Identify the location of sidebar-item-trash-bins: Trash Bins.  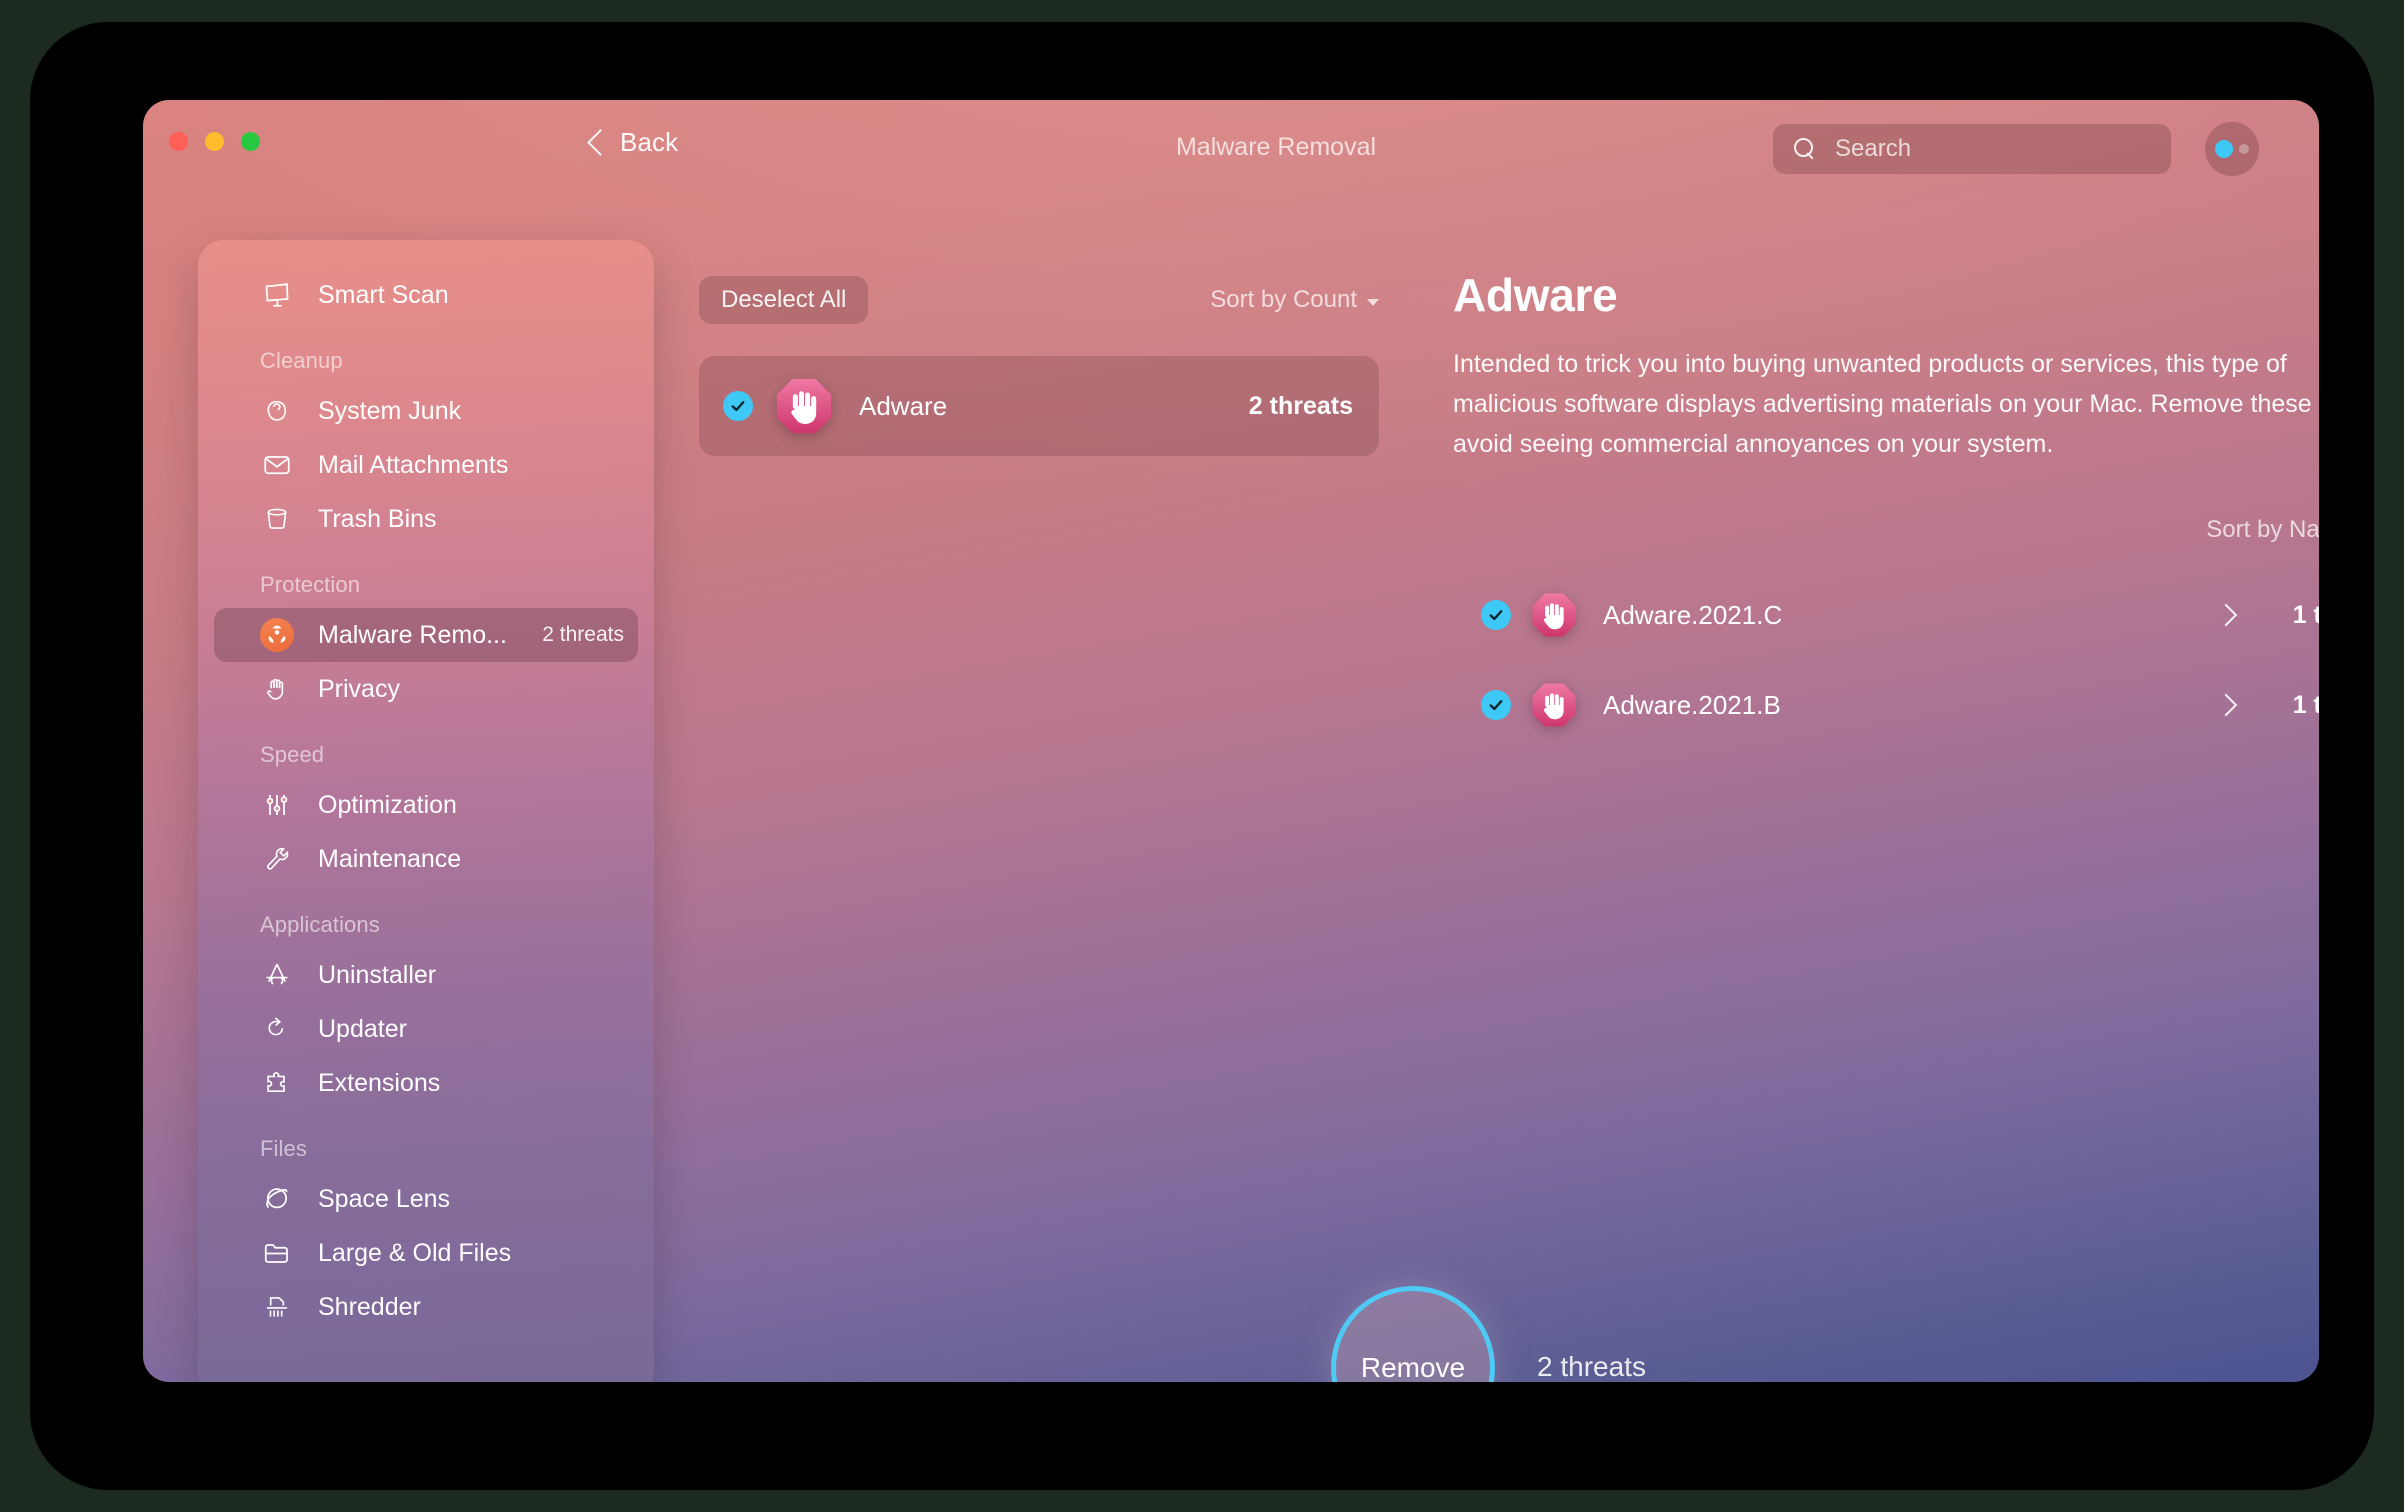
(426, 519).